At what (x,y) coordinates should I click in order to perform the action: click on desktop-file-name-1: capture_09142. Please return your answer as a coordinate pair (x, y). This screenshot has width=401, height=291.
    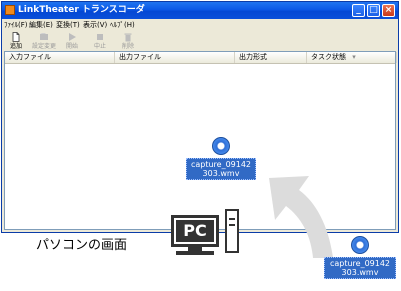
    Looking at the image, I should click on (360, 263).